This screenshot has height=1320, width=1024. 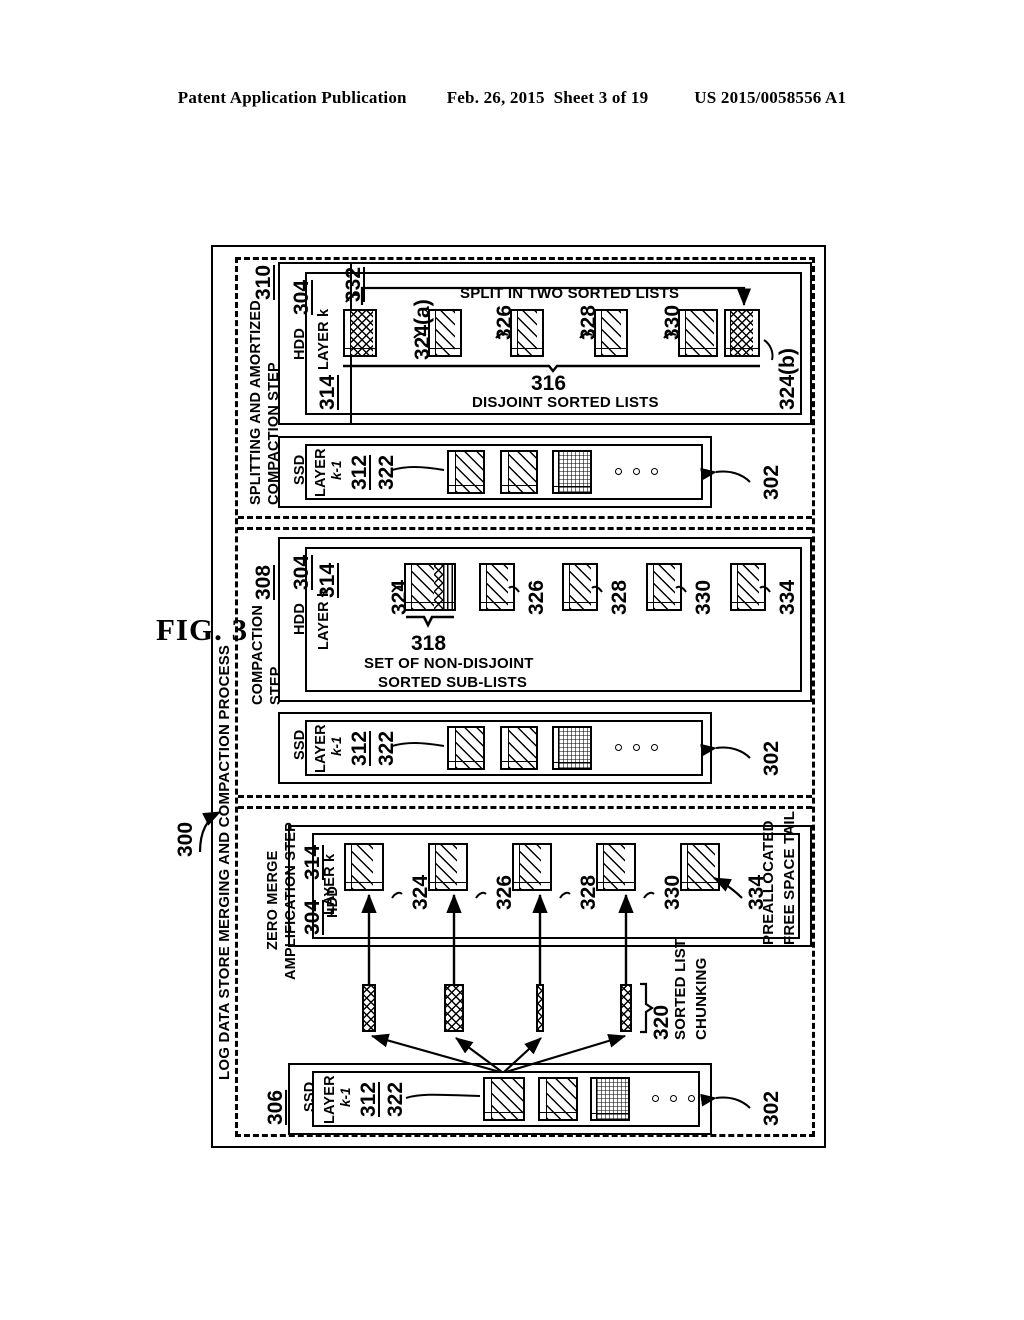 I want to click on panel3-ref-302: 302, so click(x=771, y=1108).